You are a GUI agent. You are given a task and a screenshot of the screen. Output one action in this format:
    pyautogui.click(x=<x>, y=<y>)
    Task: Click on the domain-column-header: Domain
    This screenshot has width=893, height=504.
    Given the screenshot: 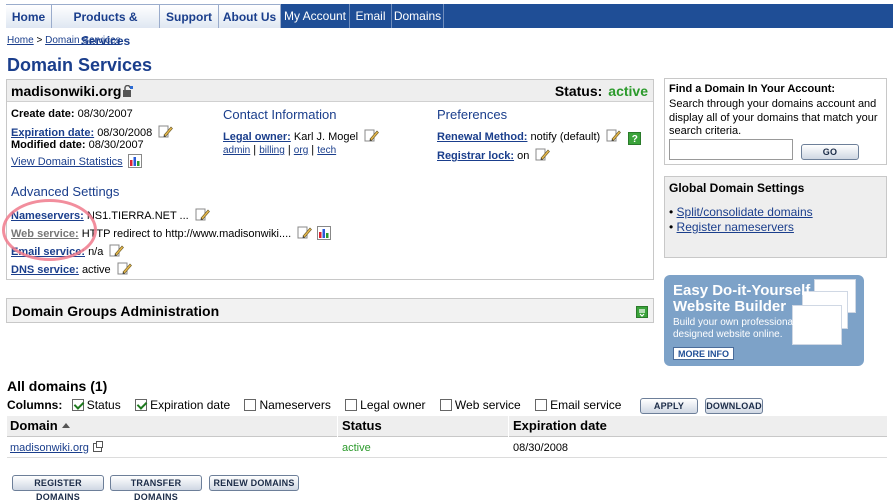 What is the action you would take?
    pyautogui.click(x=40, y=425)
    